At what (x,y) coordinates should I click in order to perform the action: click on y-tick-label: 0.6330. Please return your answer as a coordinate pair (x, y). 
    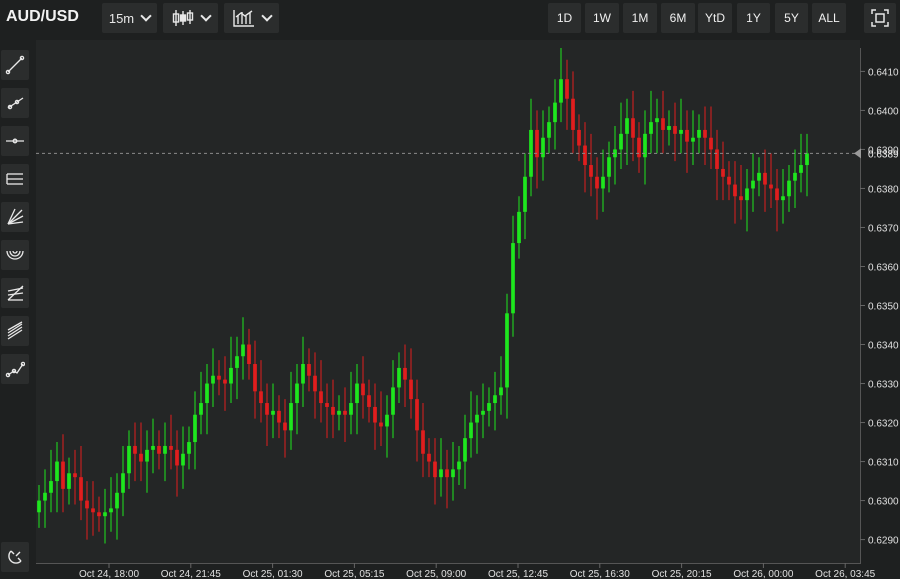
    Looking at the image, I should click on (883, 385).